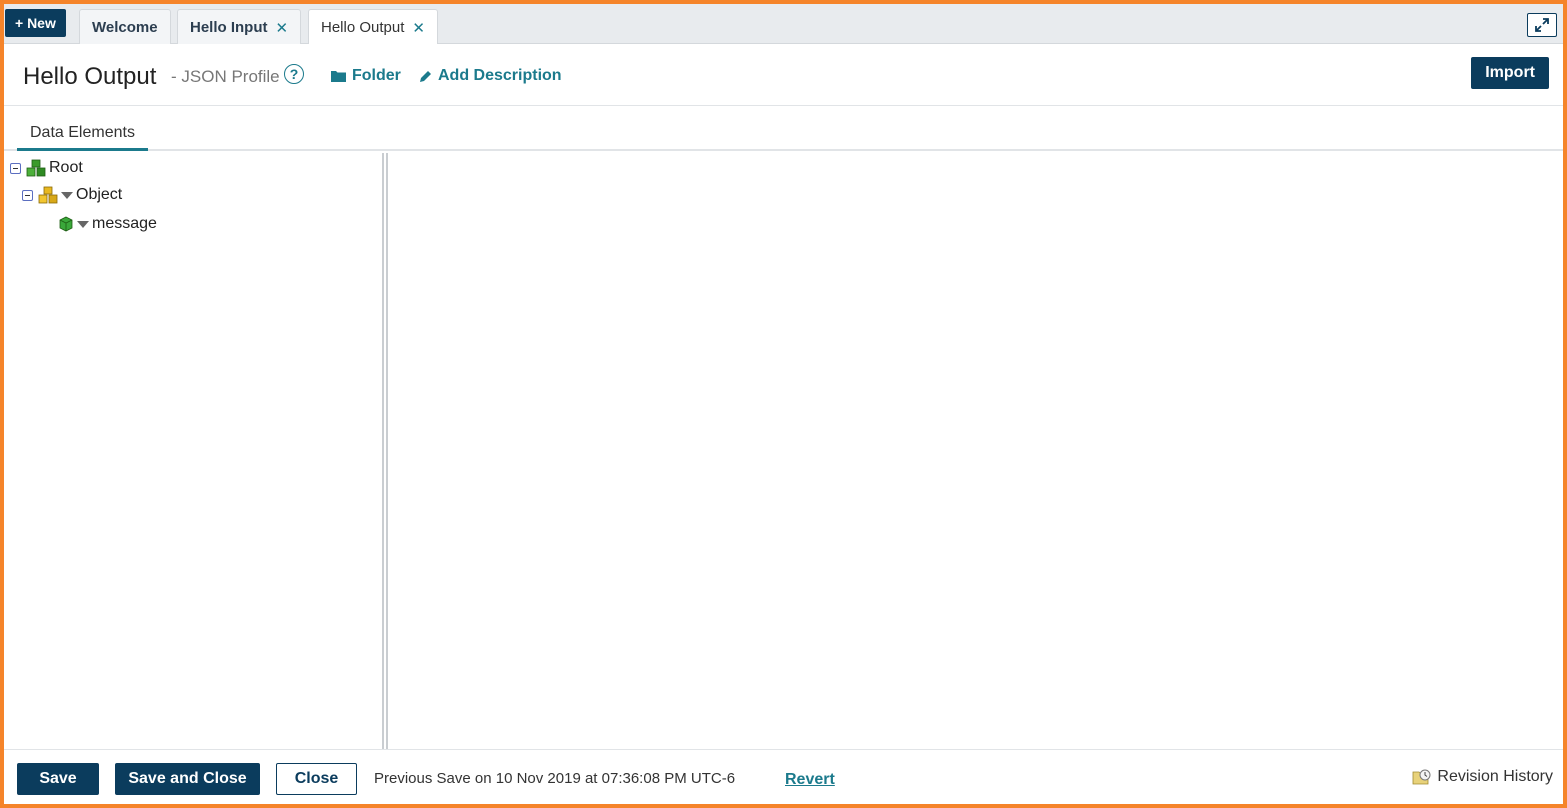 This screenshot has width=1567, height=808. What do you see at coordinates (1422, 777) in the screenshot?
I see `revision-history-icon` at bounding box center [1422, 777].